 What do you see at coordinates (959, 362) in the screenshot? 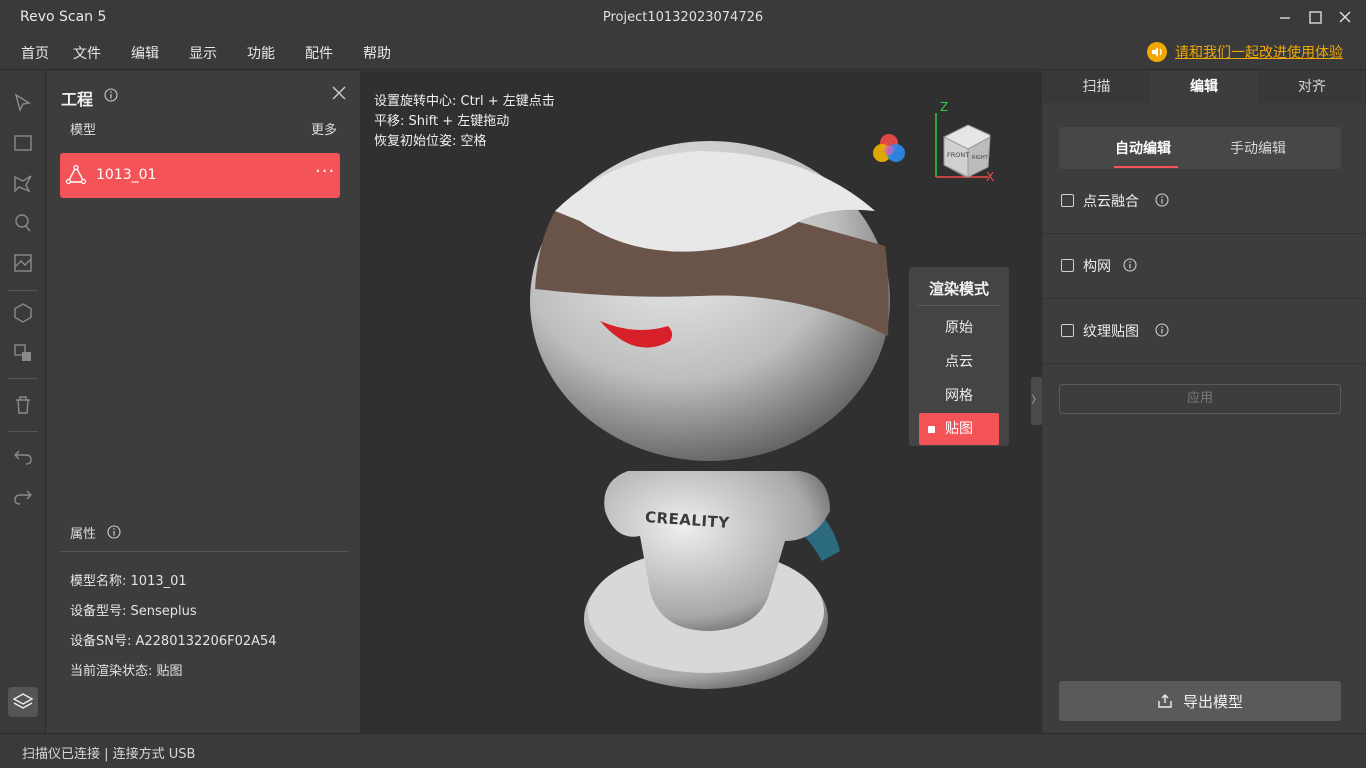
I see `render-option-pointcloud: 点云` at bounding box center [959, 362].